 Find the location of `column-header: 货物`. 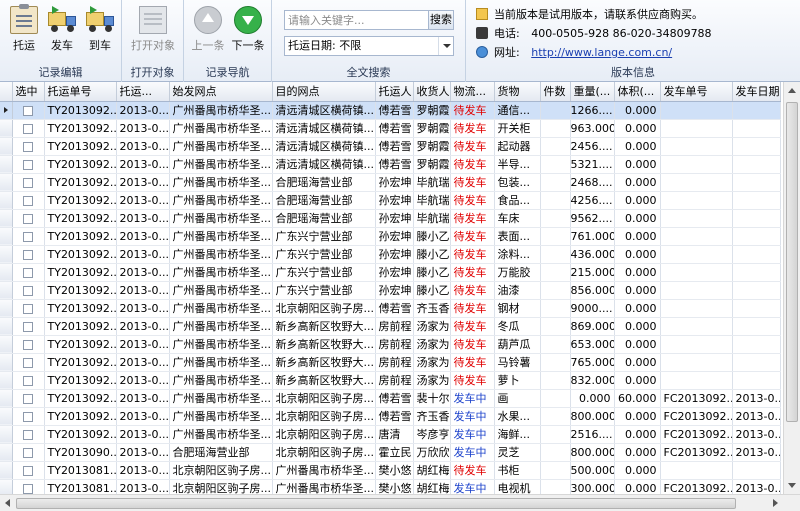

column-header: 货物 is located at coordinates (517, 92).